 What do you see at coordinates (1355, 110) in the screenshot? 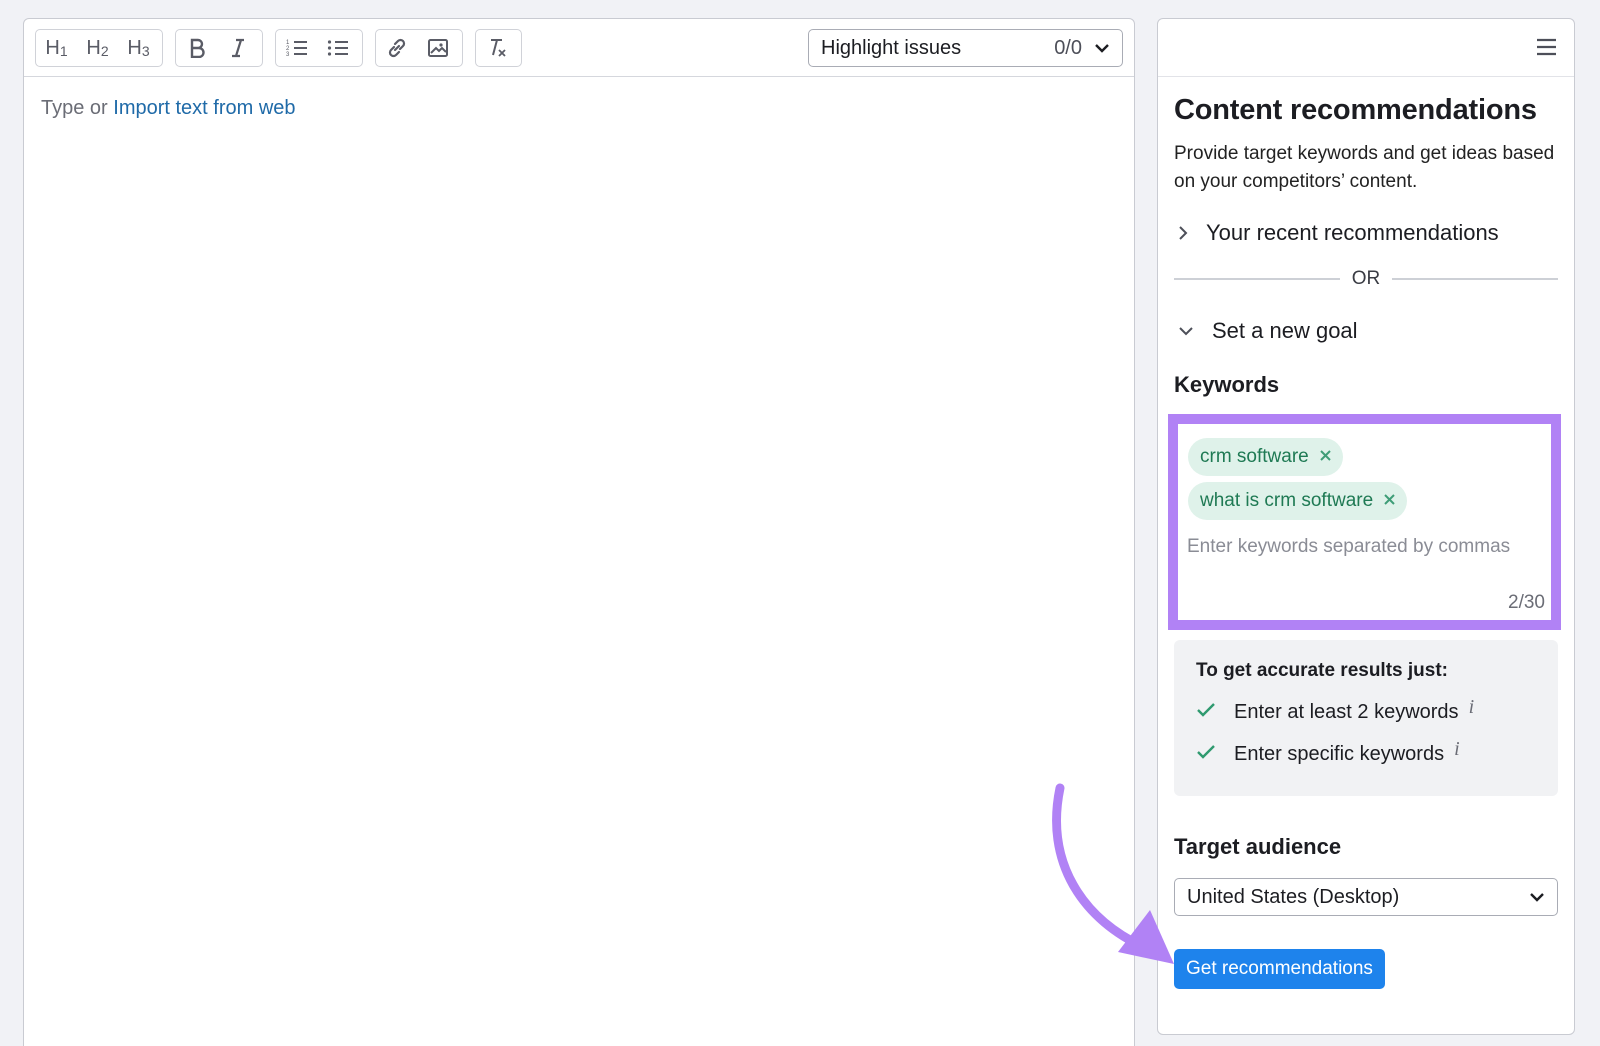
I see `panel-title: Content recommendations` at bounding box center [1355, 110].